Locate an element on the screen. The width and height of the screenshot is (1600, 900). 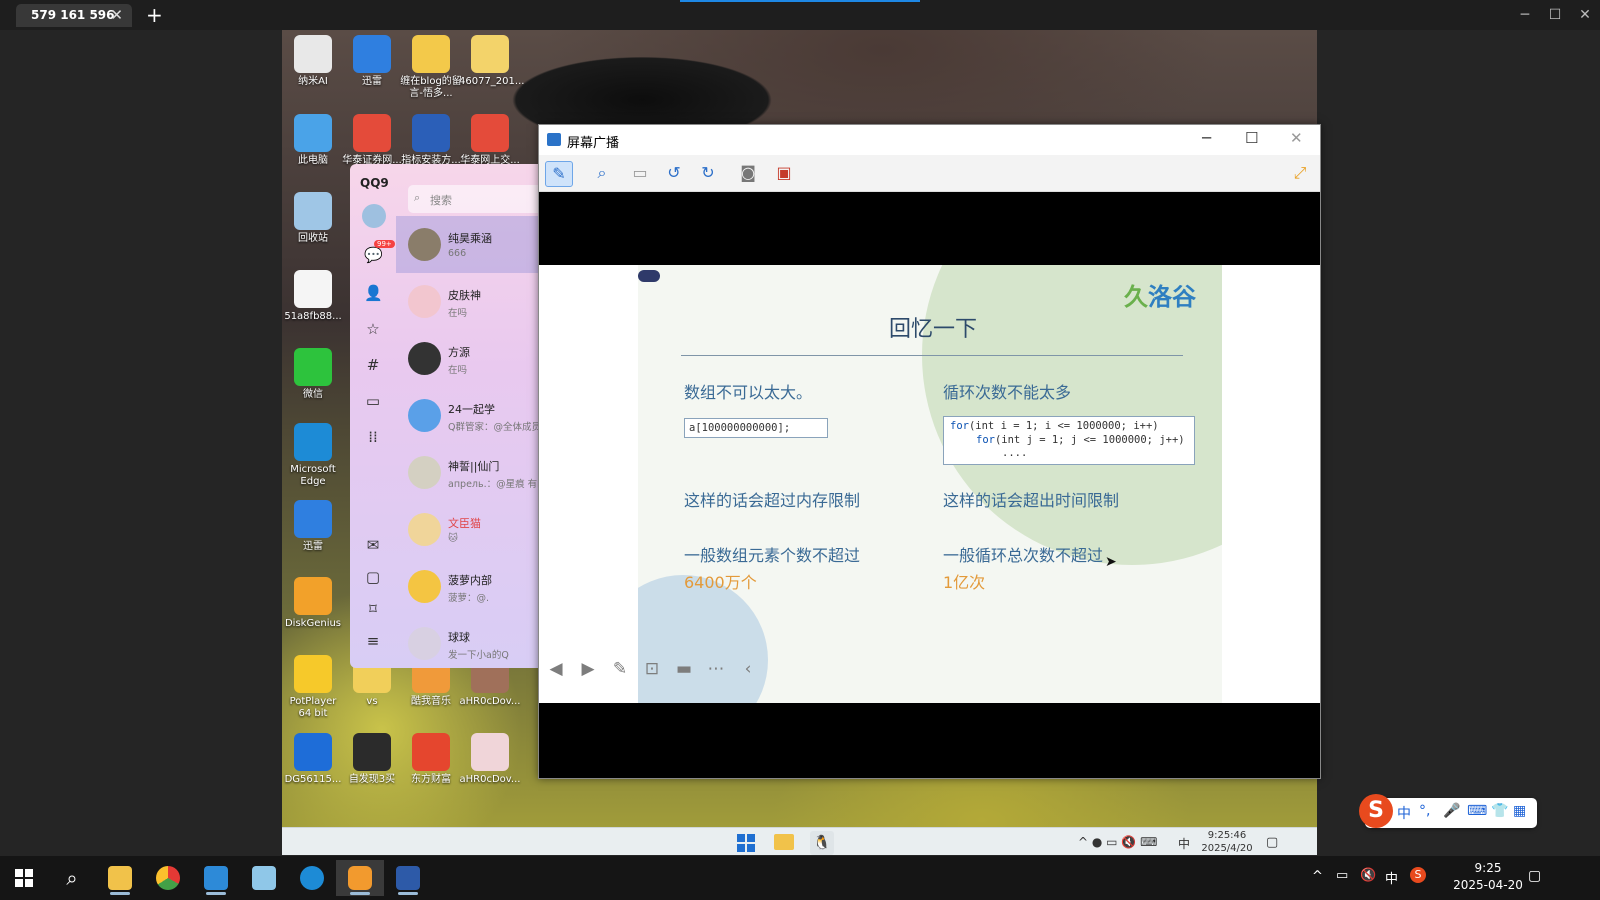
prev-slide-icon: ◀ is located at coordinates (556, 669).